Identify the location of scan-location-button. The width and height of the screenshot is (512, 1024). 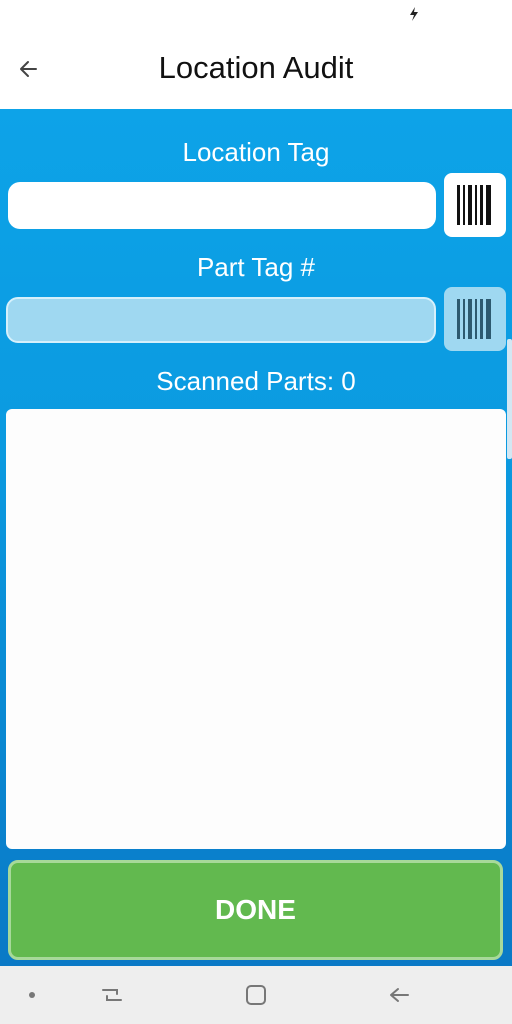
(475, 205).